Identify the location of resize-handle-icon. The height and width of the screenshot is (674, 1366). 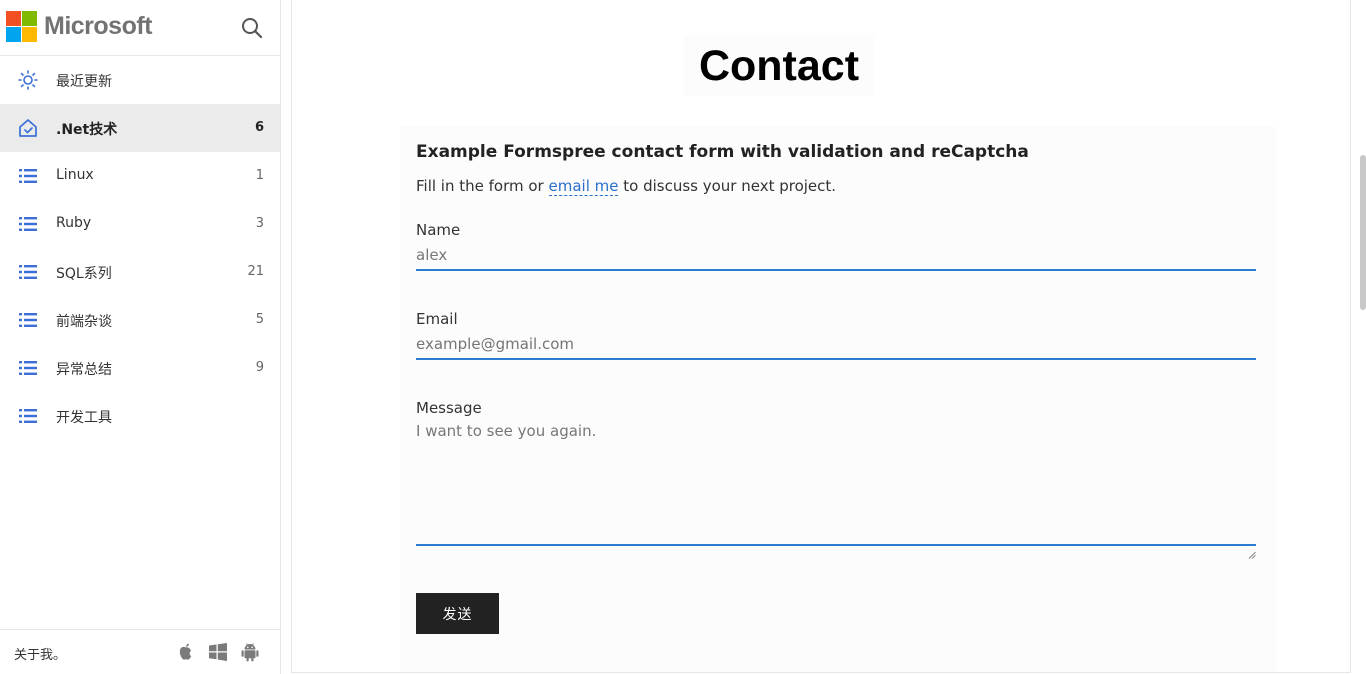
(1252, 551).